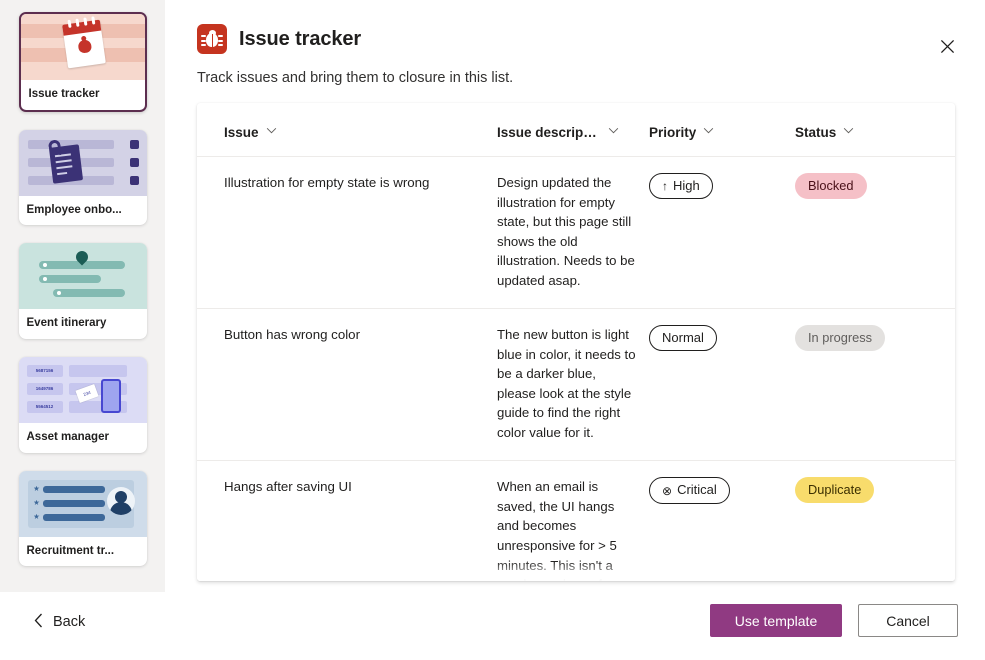  I want to click on recruitment-tracker-thumb, so click(82, 503).